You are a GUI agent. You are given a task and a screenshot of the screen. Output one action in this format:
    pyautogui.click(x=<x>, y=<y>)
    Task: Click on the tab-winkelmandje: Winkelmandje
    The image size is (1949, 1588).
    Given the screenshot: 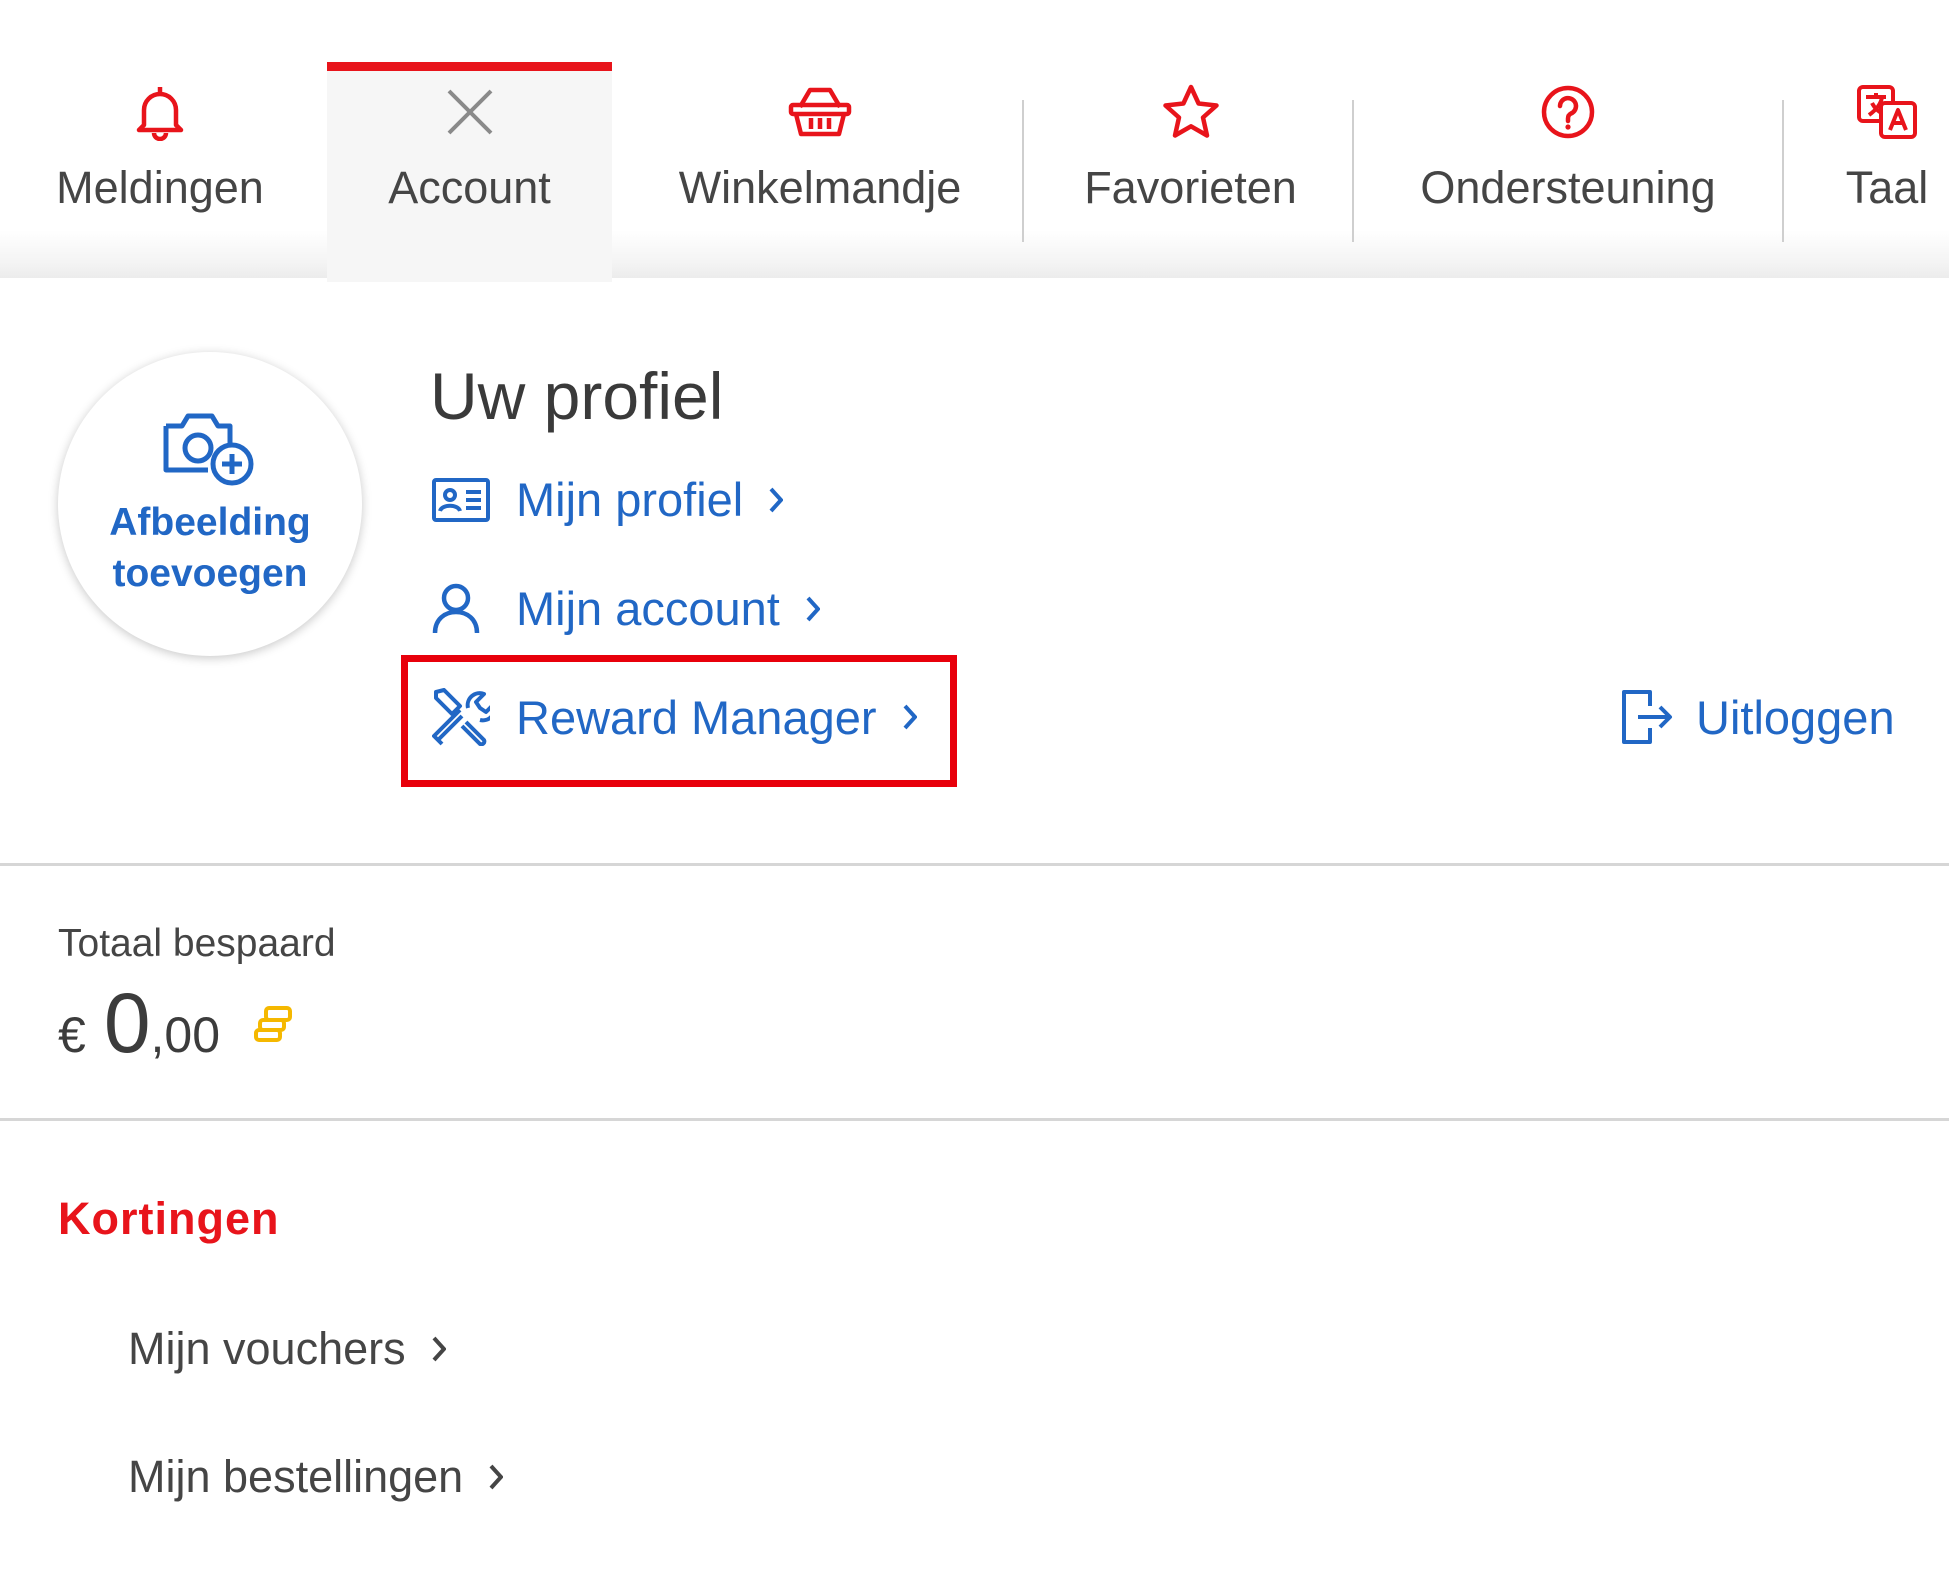 What is the action you would take?
    pyautogui.click(x=820, y=170)
    